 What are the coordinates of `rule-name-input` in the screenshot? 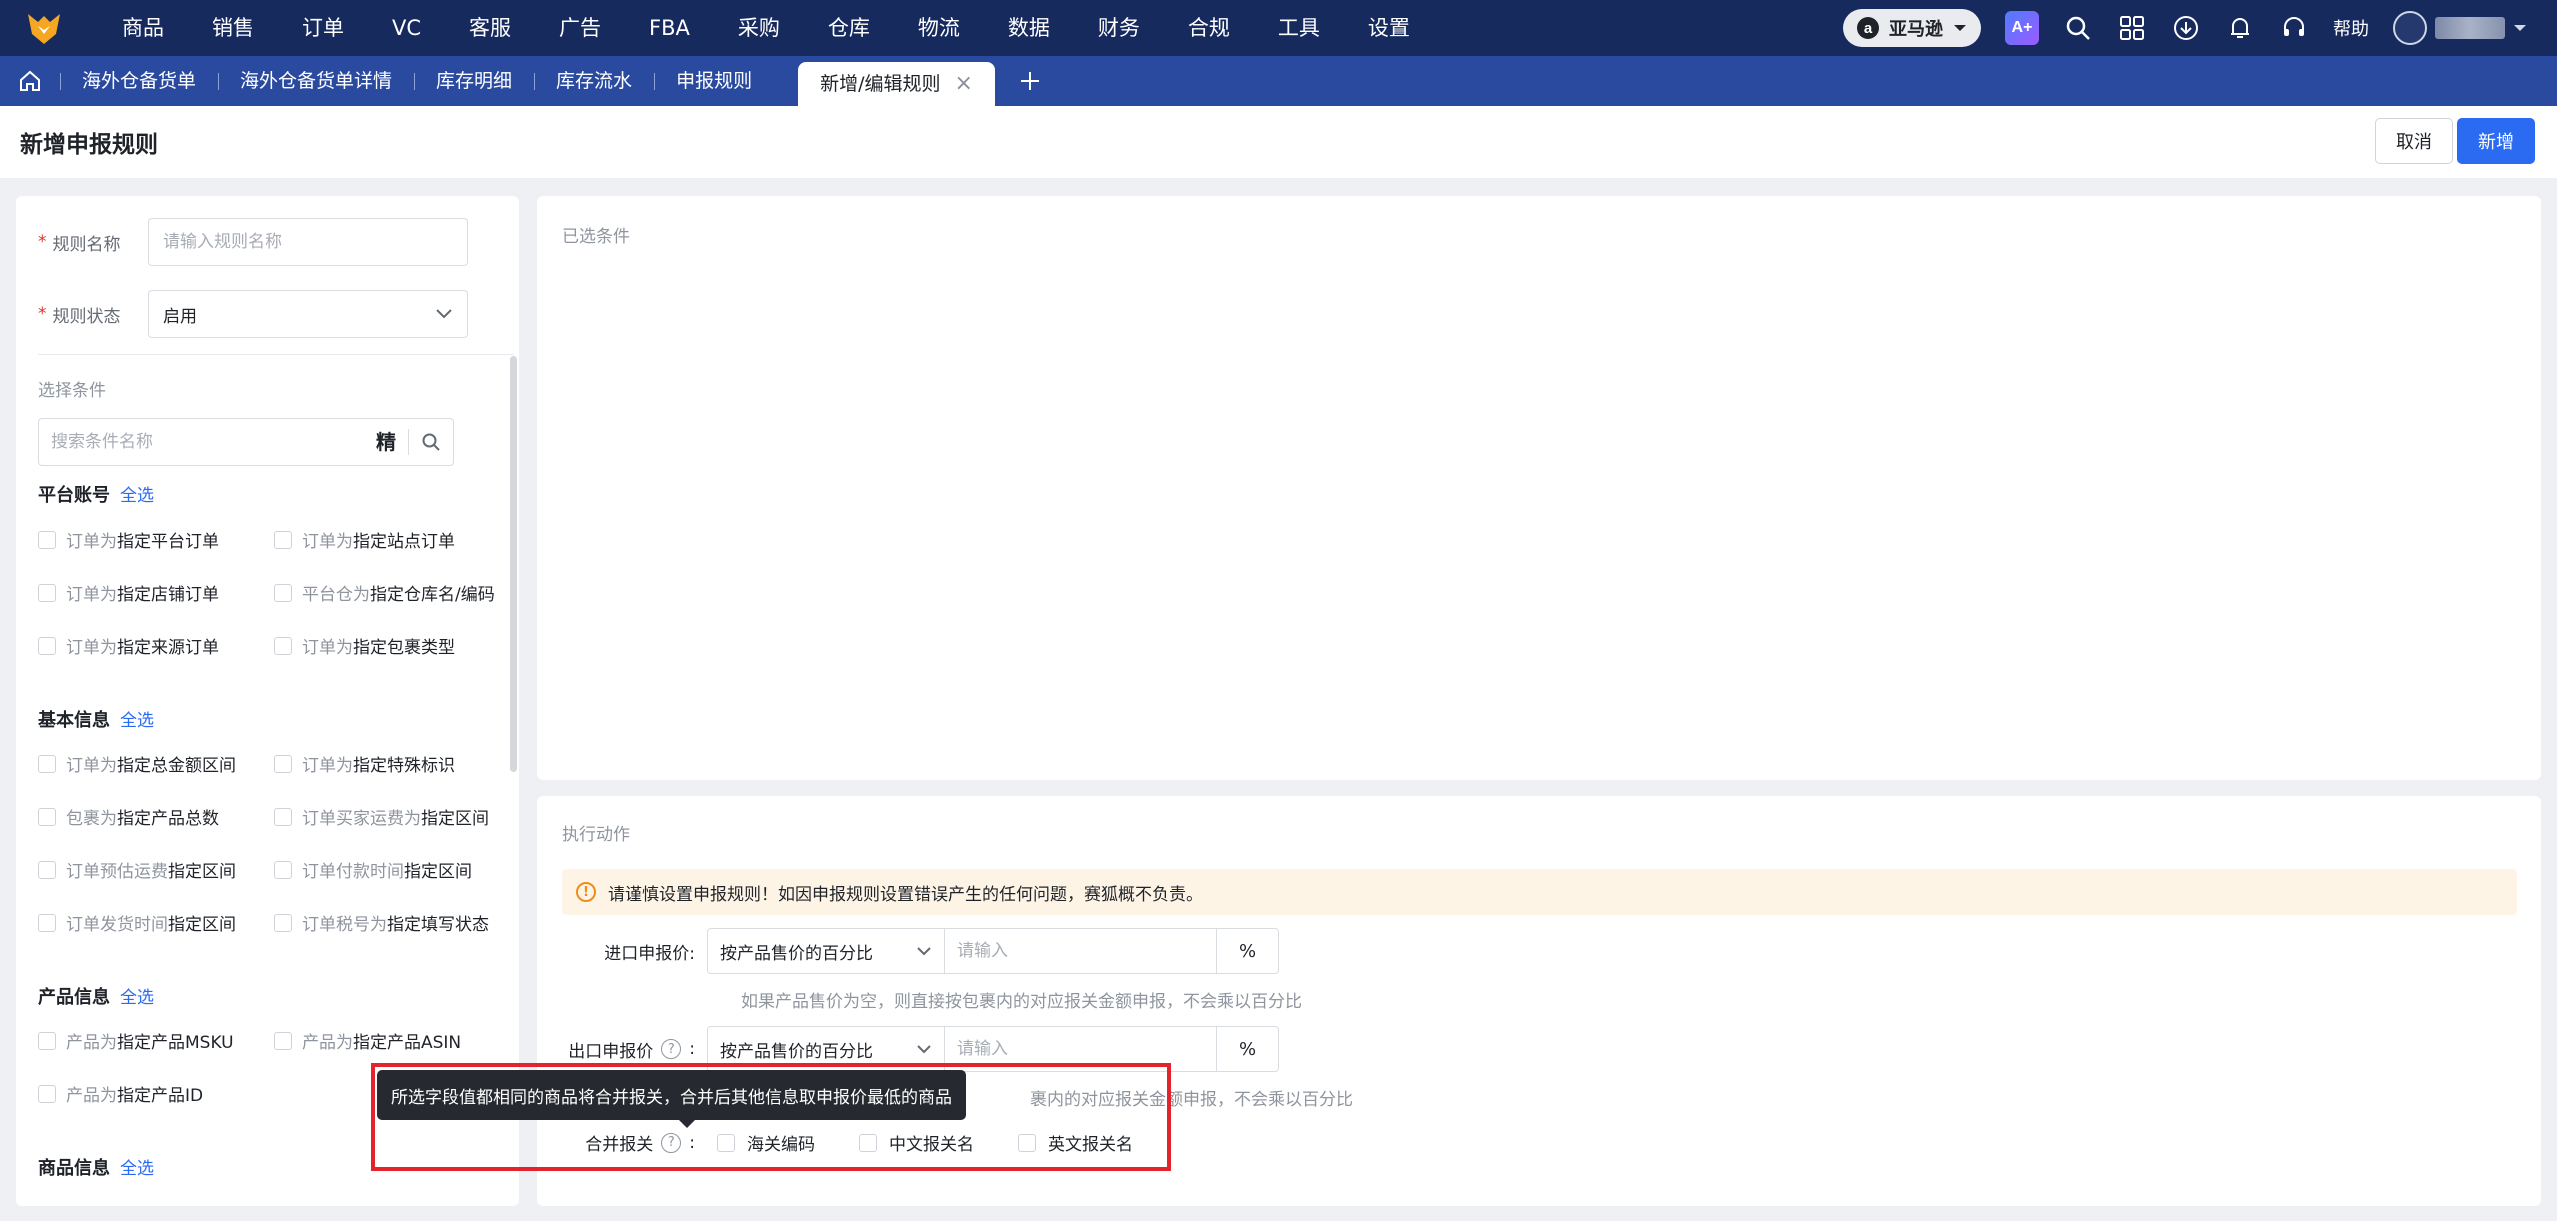 It's located at (308, 242).